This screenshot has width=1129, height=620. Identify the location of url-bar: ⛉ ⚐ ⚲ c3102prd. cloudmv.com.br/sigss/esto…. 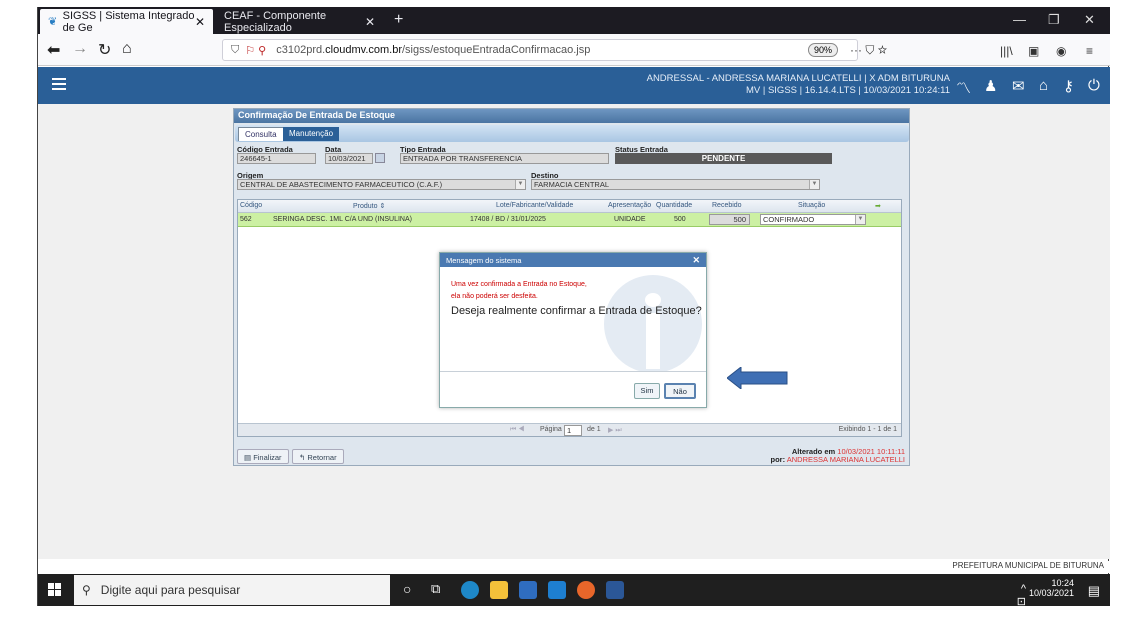
(540, 50).